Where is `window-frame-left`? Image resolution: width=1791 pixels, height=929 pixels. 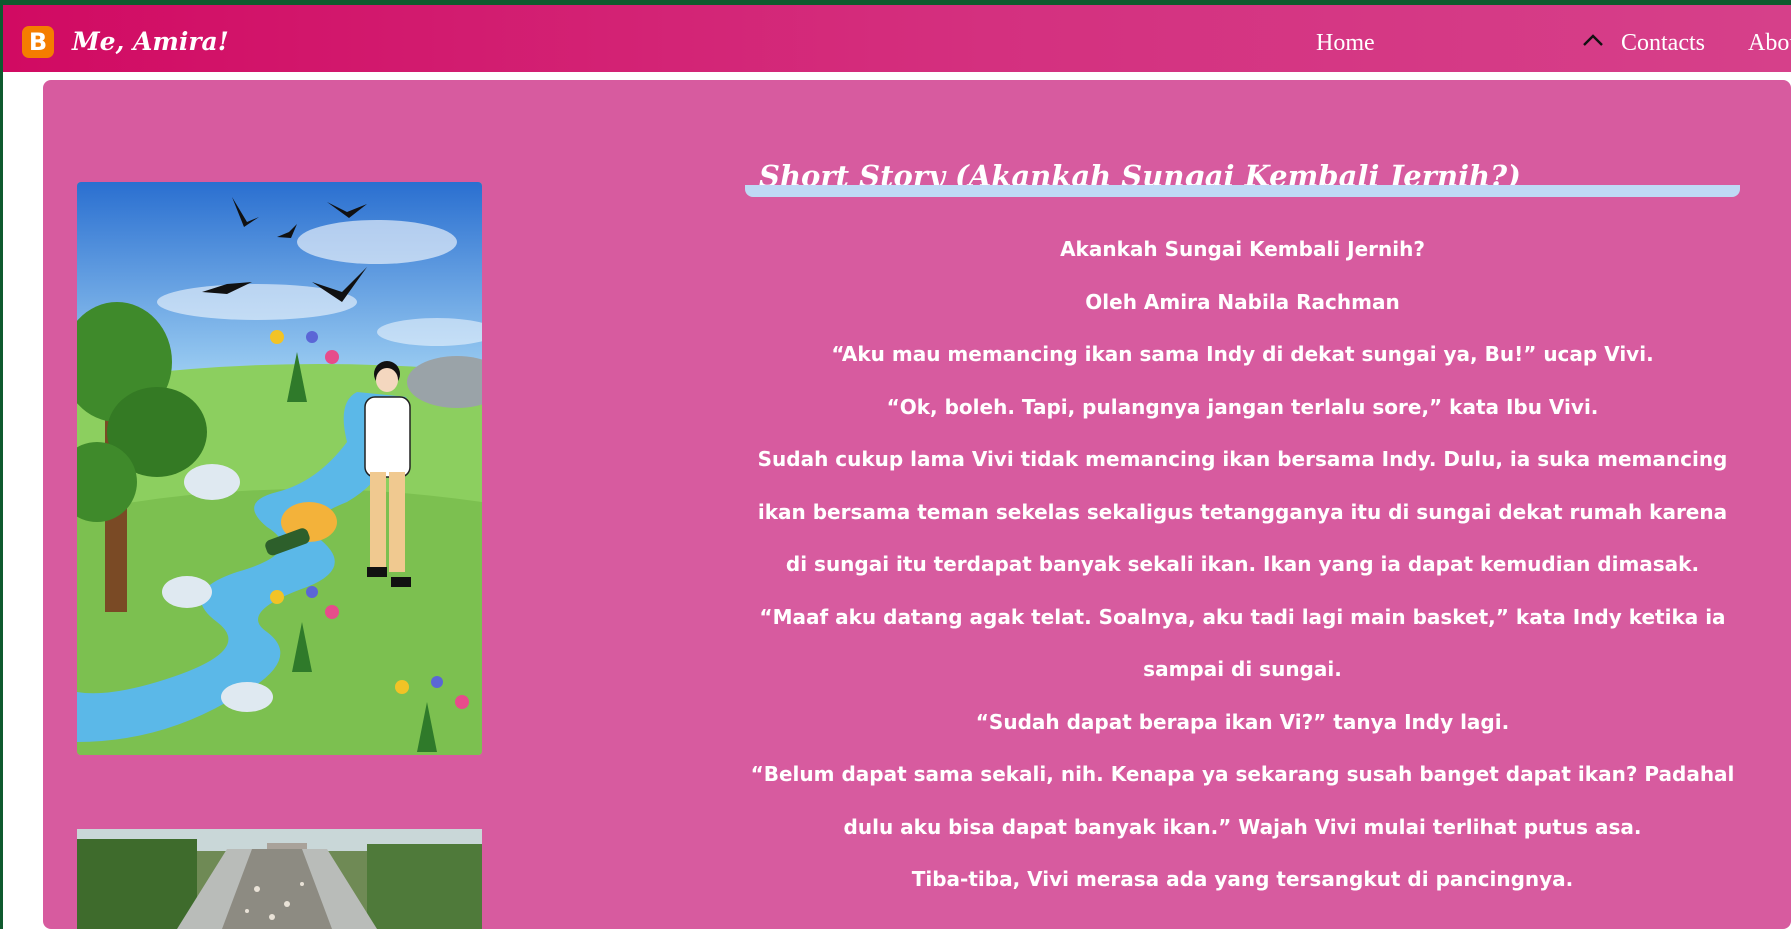 window-frame-left is located at coordinates (1, 464).